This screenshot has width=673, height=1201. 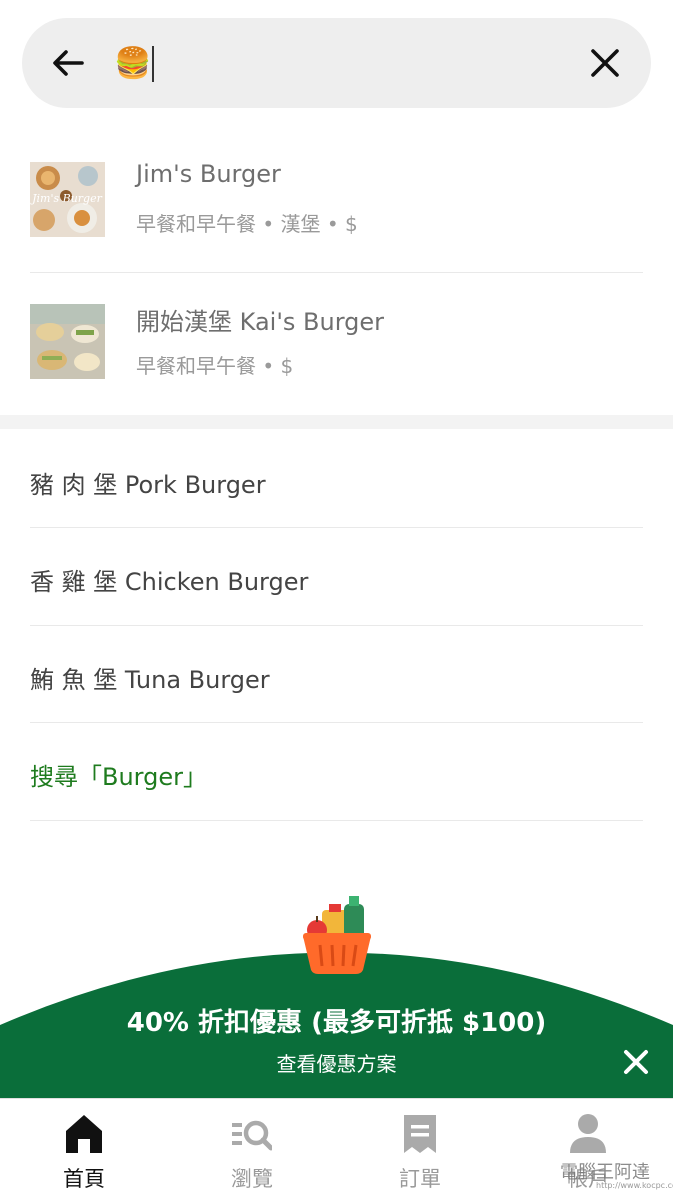 I want to click on search-all-label: 搜尋「Burger」, so click(x=118, y=777).